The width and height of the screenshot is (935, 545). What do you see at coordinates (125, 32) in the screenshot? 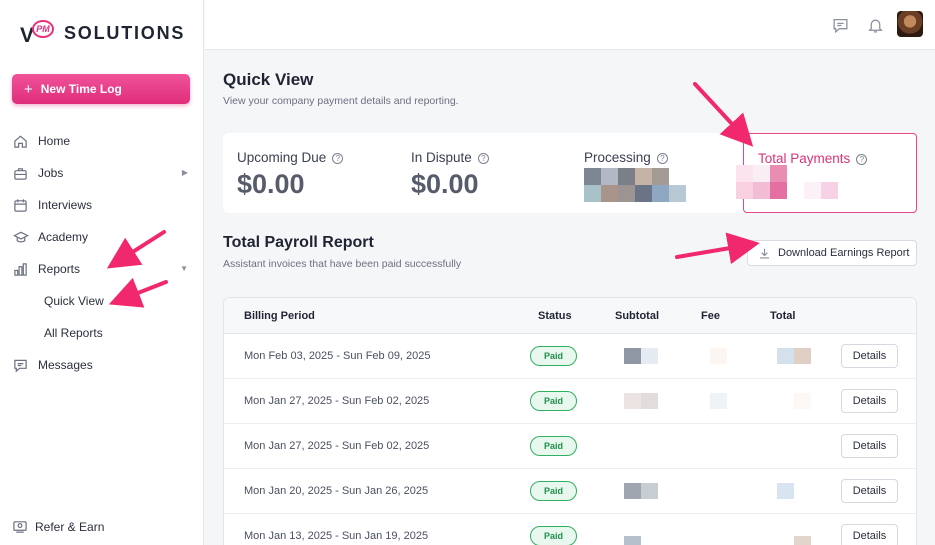
I see `logo-text: SOLUTIONS` at bounding box center [125, 32].